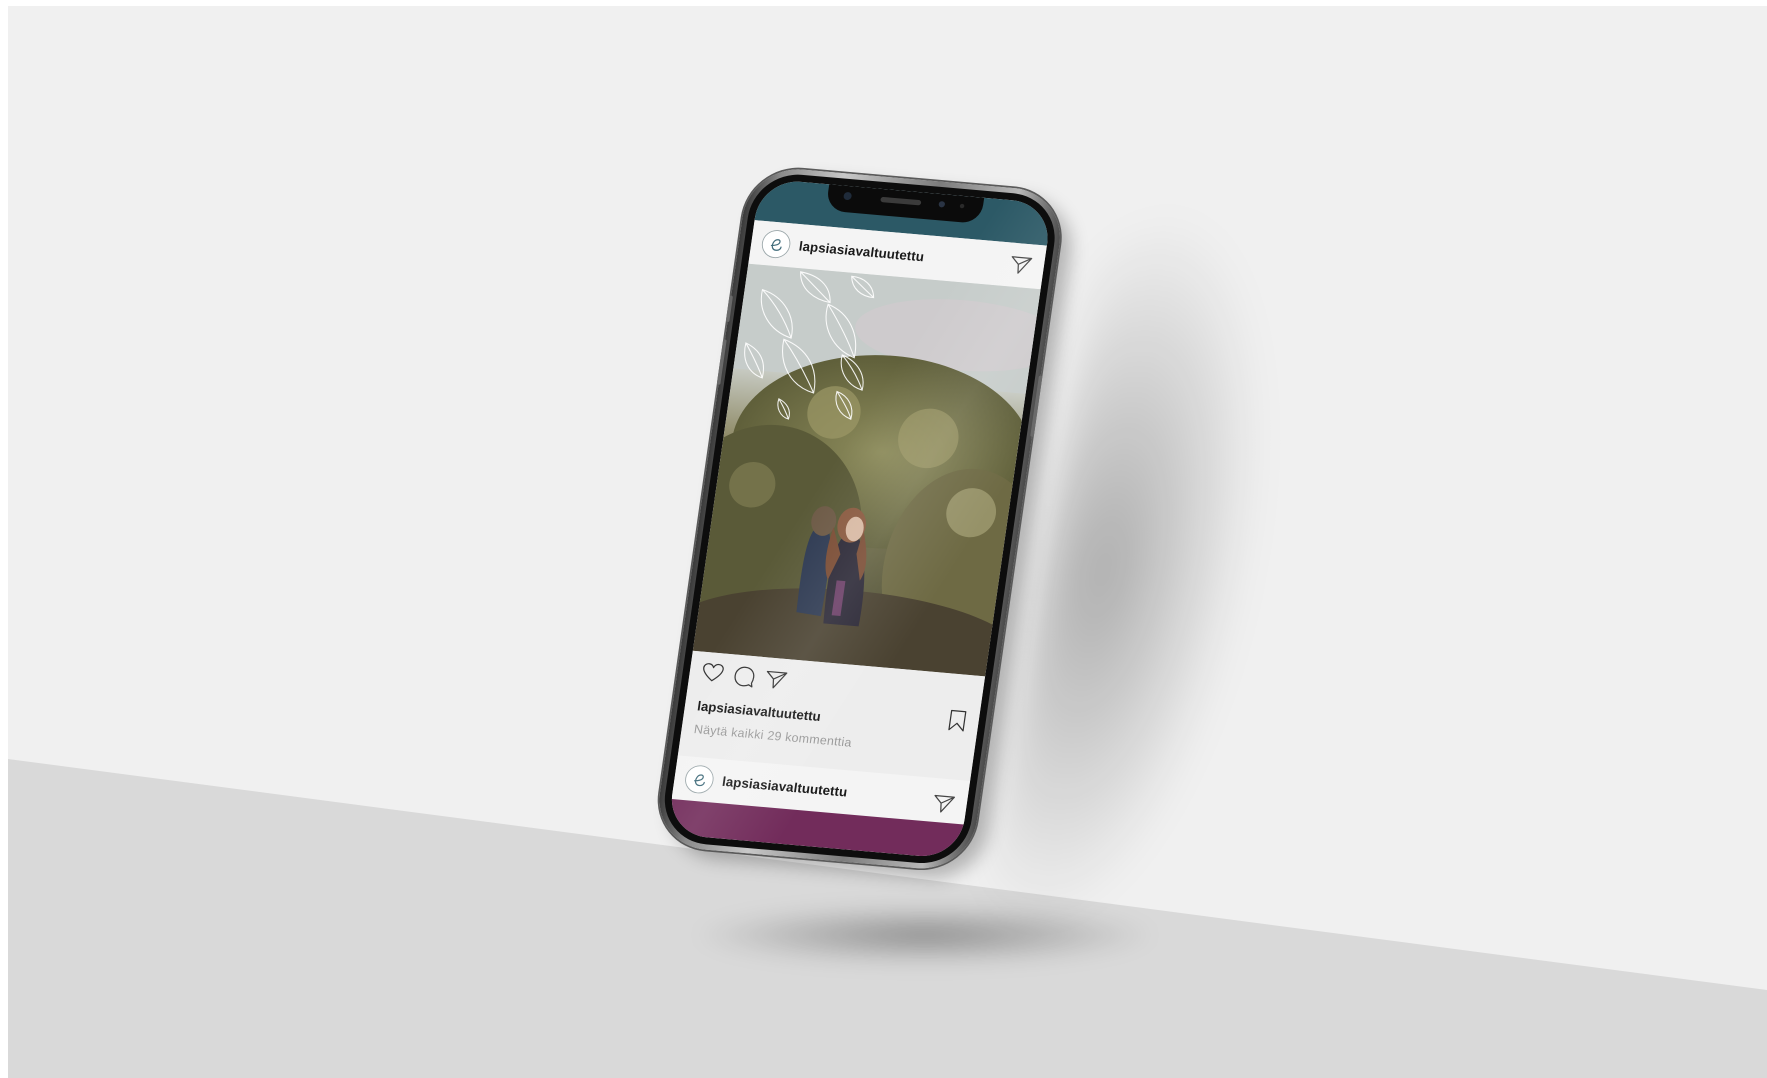 The image size is (1767, 1078). What do you see at coordinates (925, 935) in the screenshot?
I see `phone-floor-shadow` at bounding box center [925, 935].